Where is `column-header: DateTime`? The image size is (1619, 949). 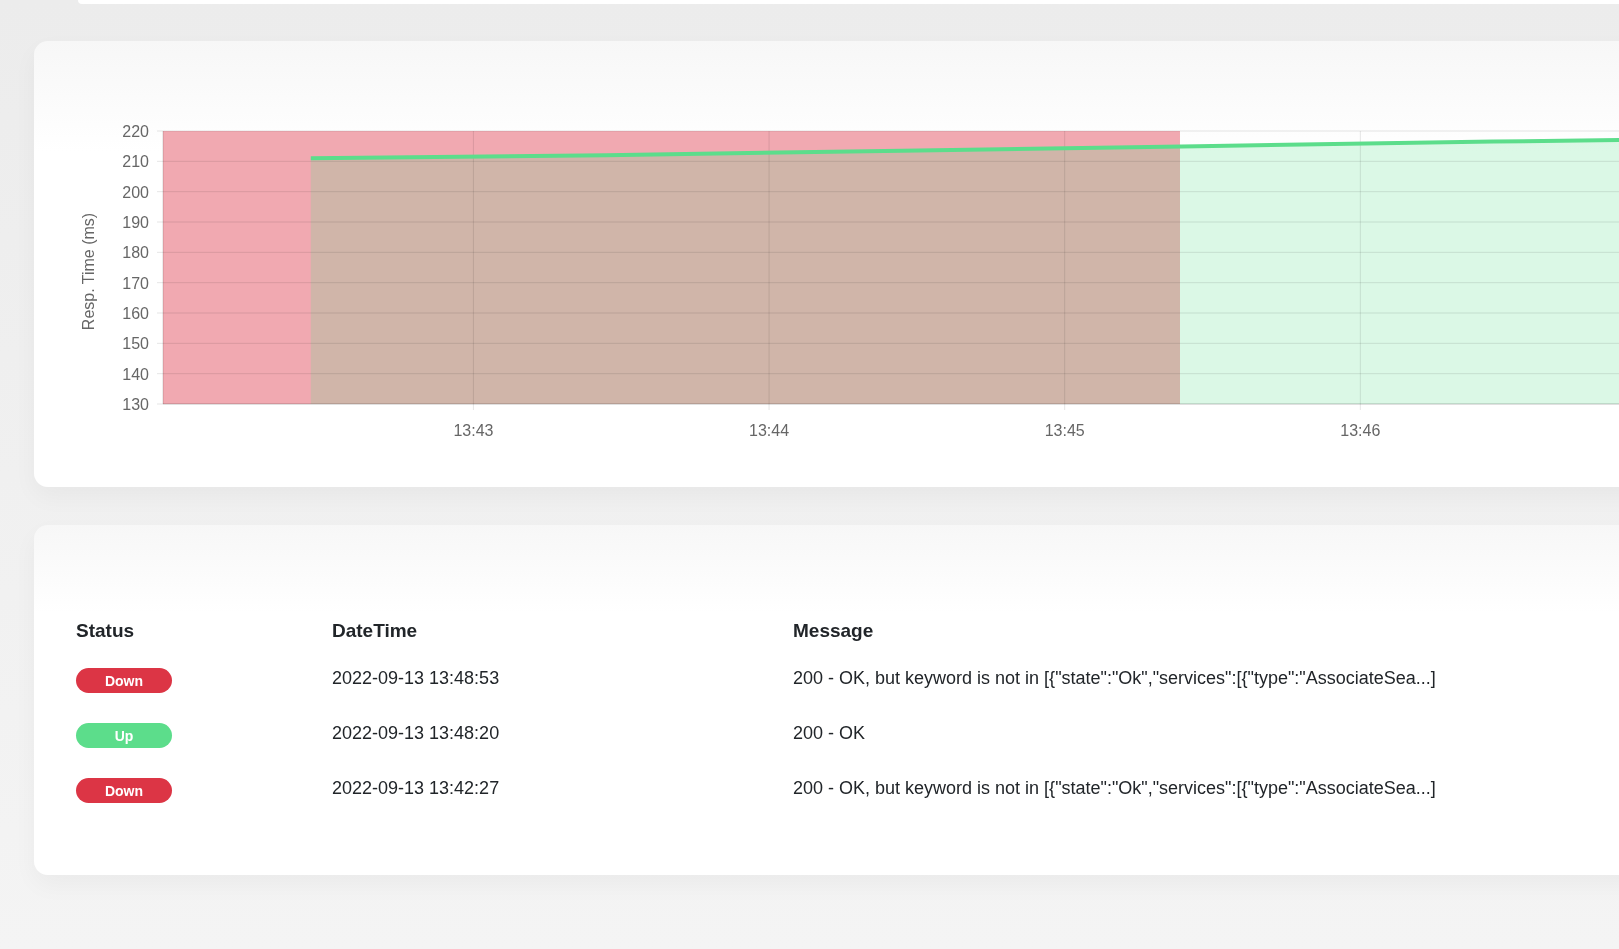
column-header: DateTime is located at coordinates (375, 631).